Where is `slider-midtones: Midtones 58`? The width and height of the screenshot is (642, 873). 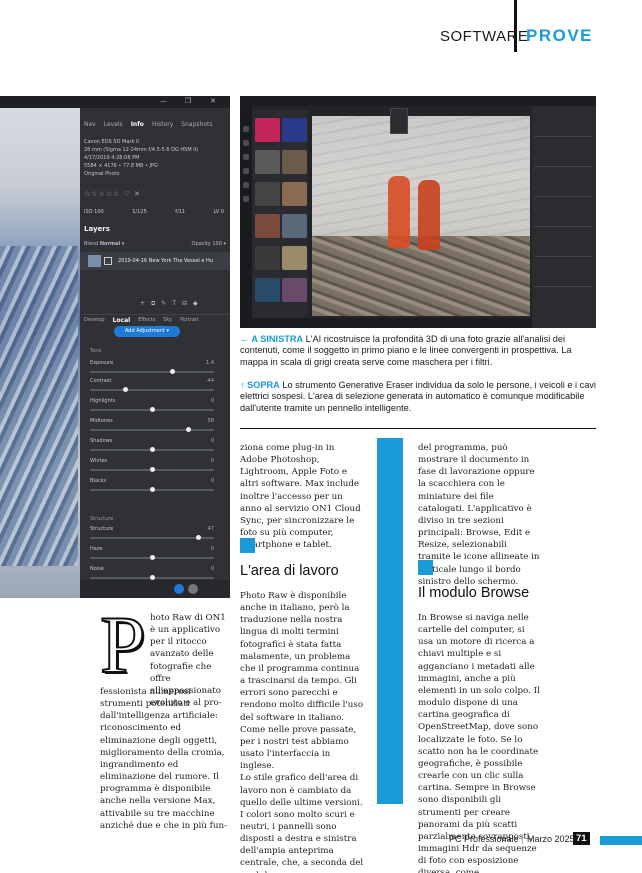
slider-midtones: Midtones 58 is located at coordinates (152, 427).